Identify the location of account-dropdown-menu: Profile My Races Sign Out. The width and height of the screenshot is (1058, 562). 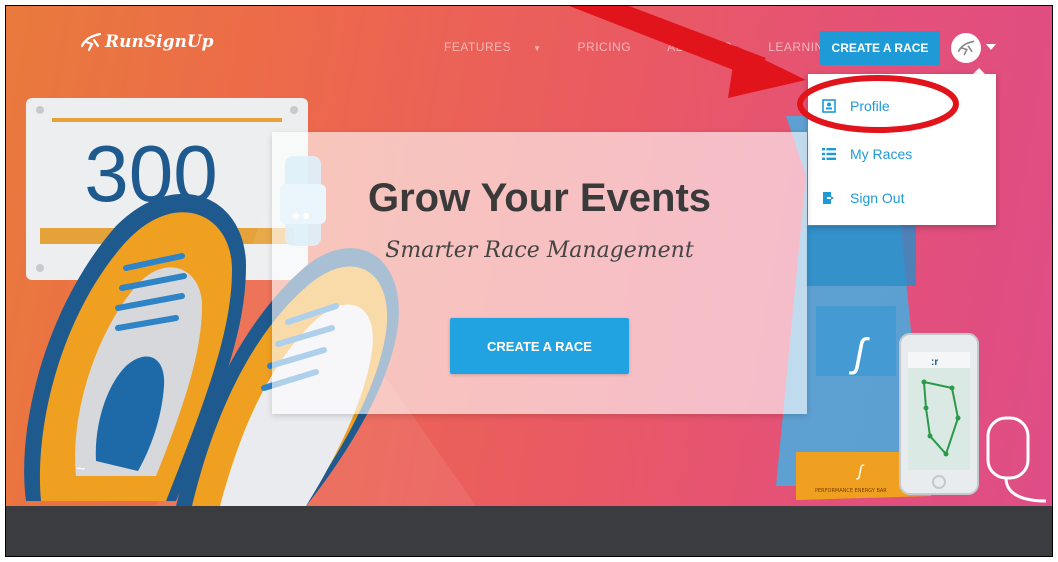
(902, 149).